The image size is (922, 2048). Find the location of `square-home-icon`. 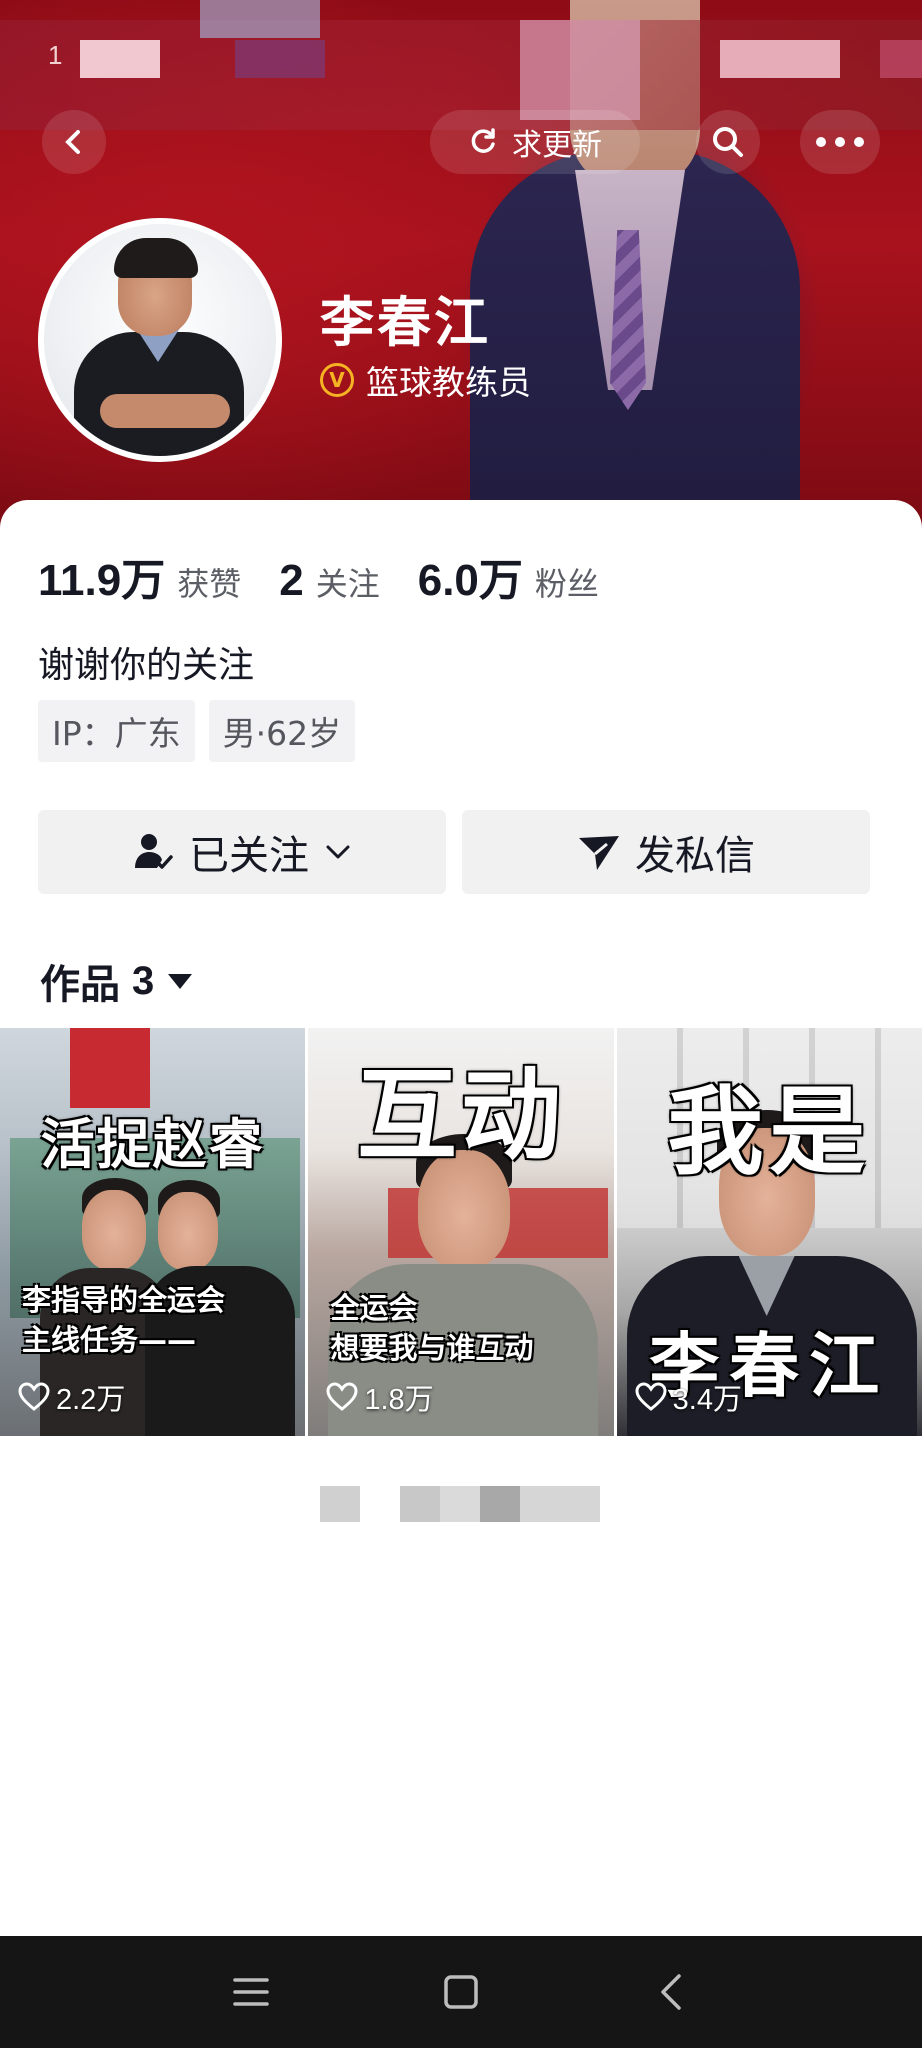

square-home-icon is located at coordinates (461, 1992).